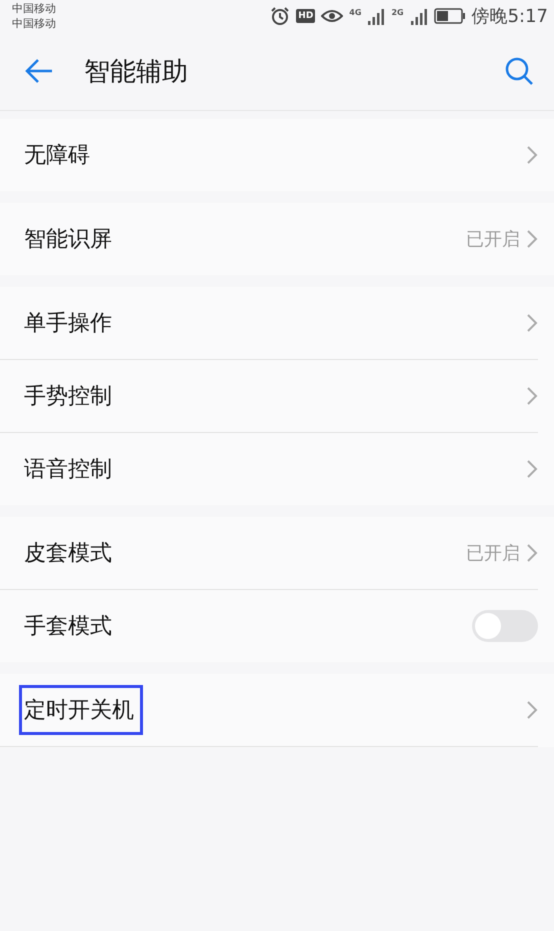 The width and height of the screenshot is (554, 931). Describe the element at coordinates (510, 16) in the screenshot. I see `clock-time: 傍晚5:17` at that location.